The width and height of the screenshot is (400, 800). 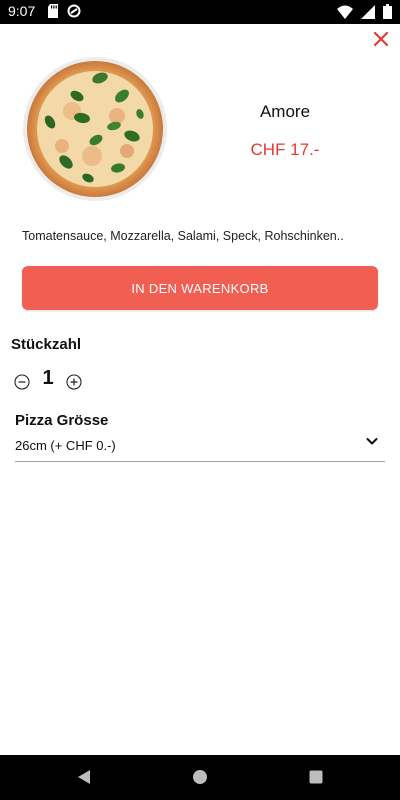 I want to click on close-button, so click(x=381, y=39).